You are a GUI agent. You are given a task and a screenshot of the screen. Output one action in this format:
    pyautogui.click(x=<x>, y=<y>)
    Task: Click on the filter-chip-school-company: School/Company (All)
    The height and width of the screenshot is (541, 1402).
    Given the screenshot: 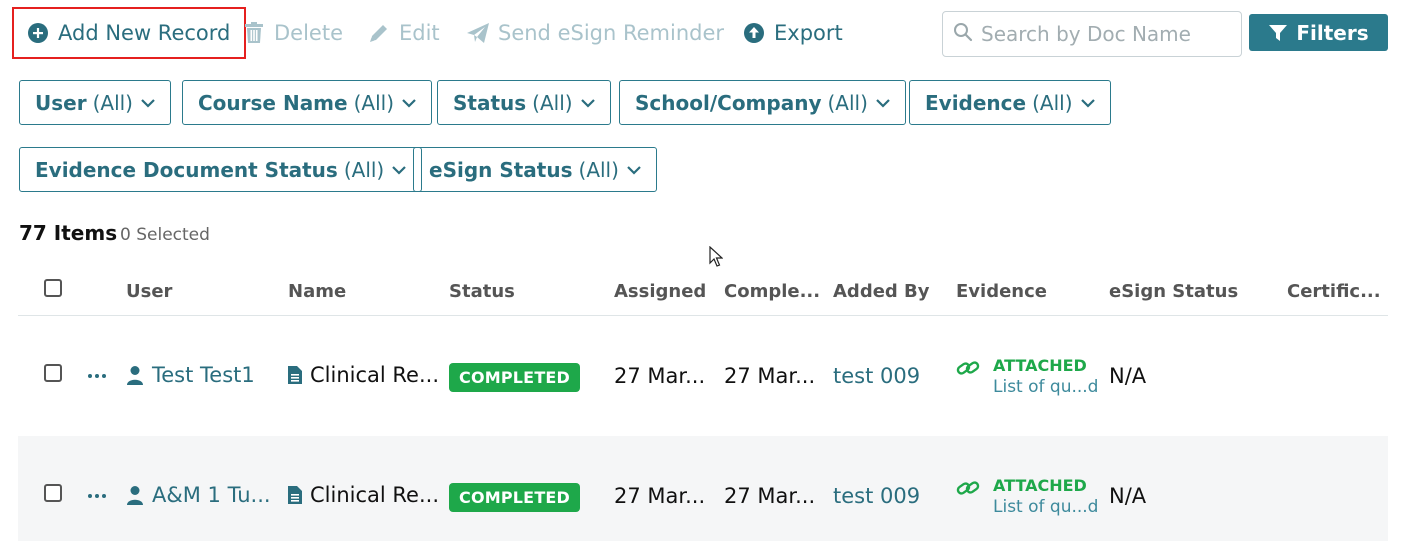 What is the action you would take?
    pyautogui.click(x=762, y=102)
    